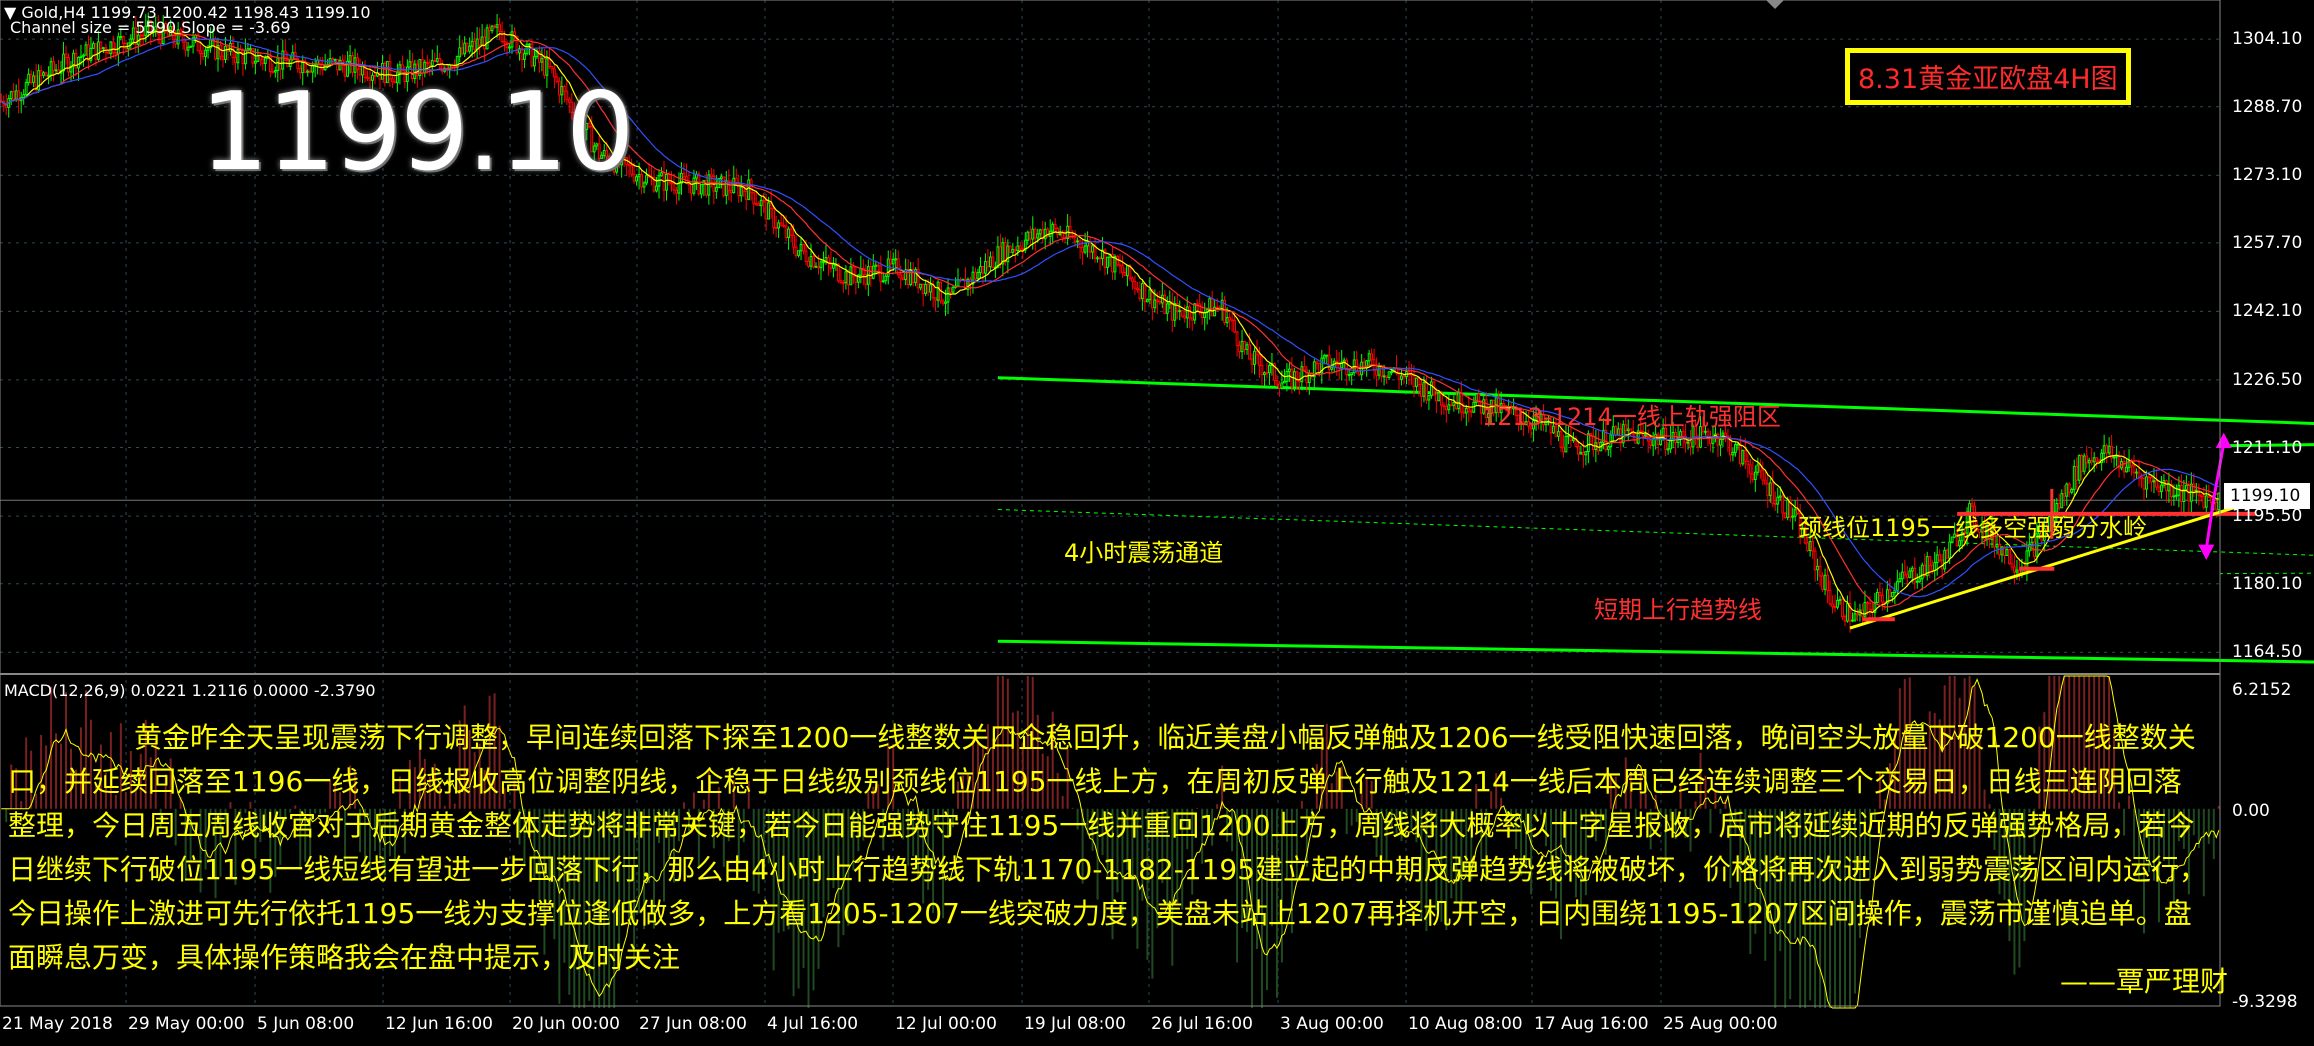 The height and width of the screenshot is (1046, 2314). Describe the element at coordinates (2267, 311) in the screenshot. I see `price-tick-label: 1242.10` at that location.